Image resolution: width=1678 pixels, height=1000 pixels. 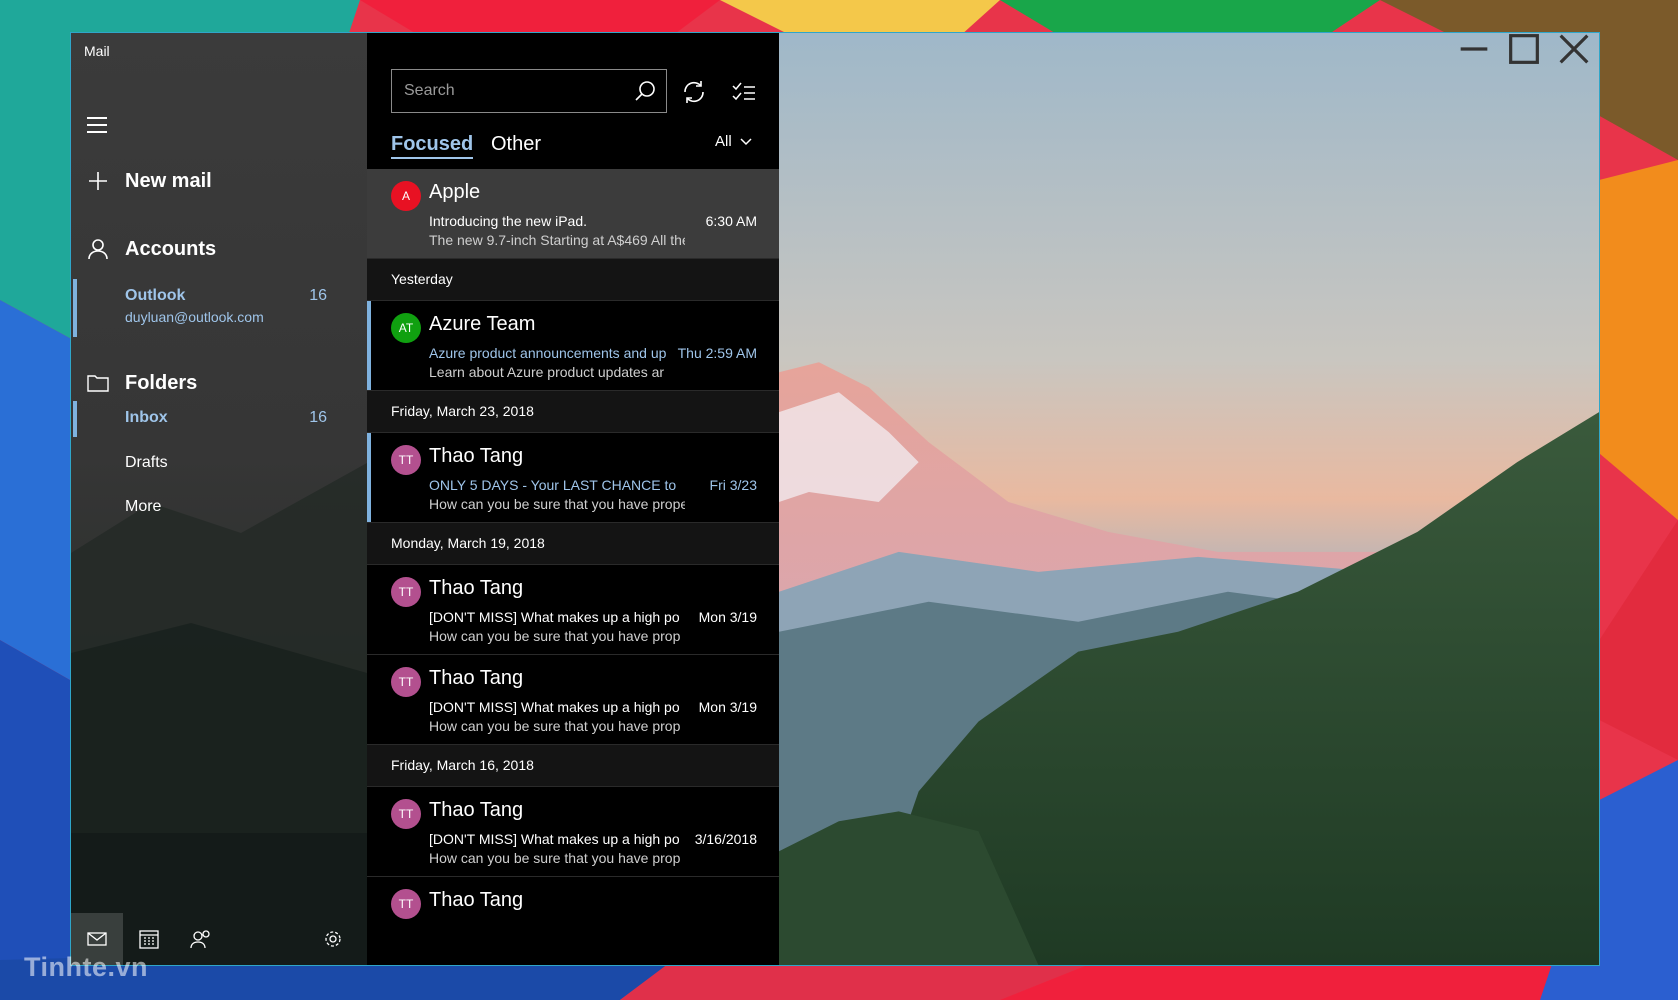 I want to click on folder-name: Inbox, so click(x=146, y=417).